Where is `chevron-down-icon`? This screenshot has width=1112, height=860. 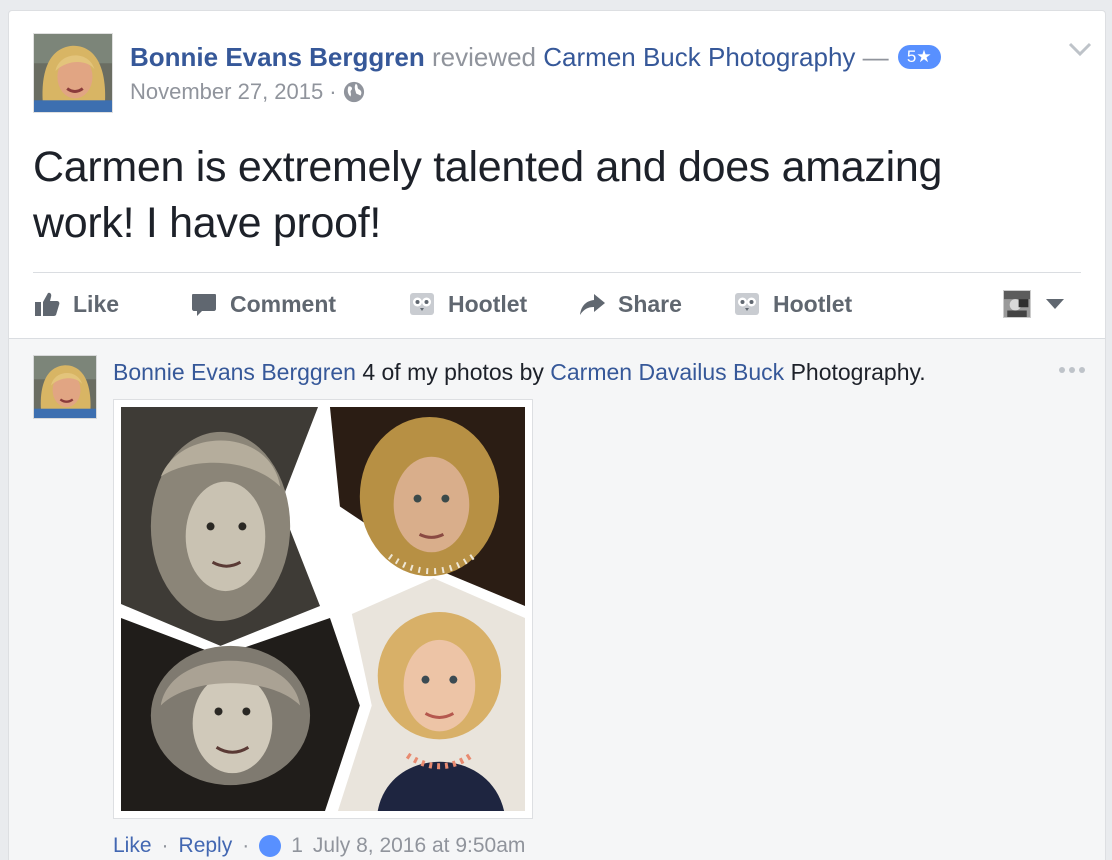 chevron-down-icon is located at coordinates (1080, 49).